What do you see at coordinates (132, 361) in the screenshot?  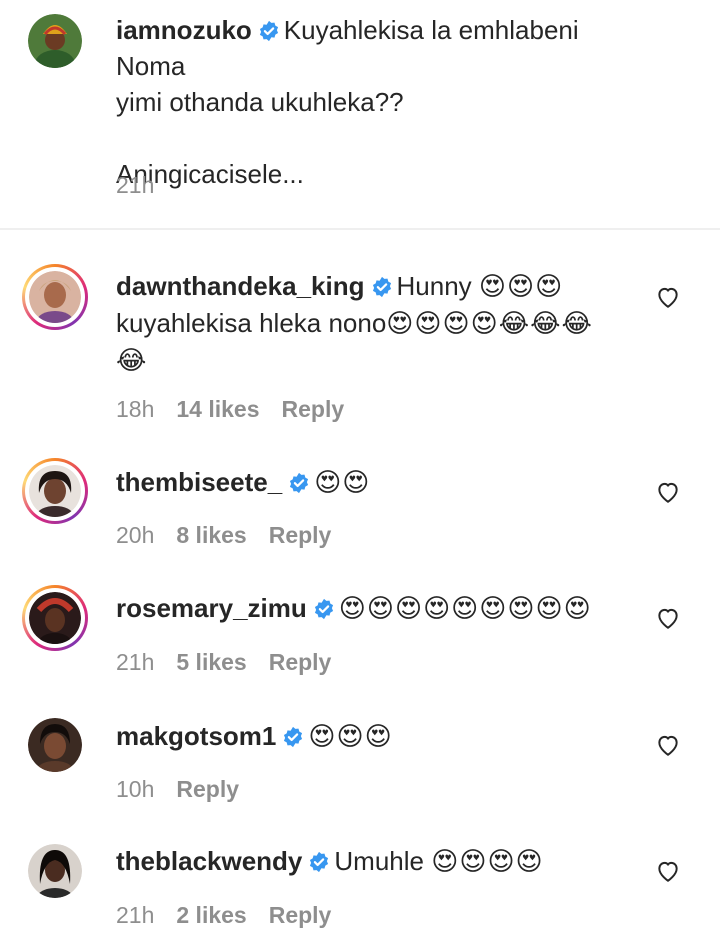 I see `emoji-run: 😂` at bounding box center [132, 361].